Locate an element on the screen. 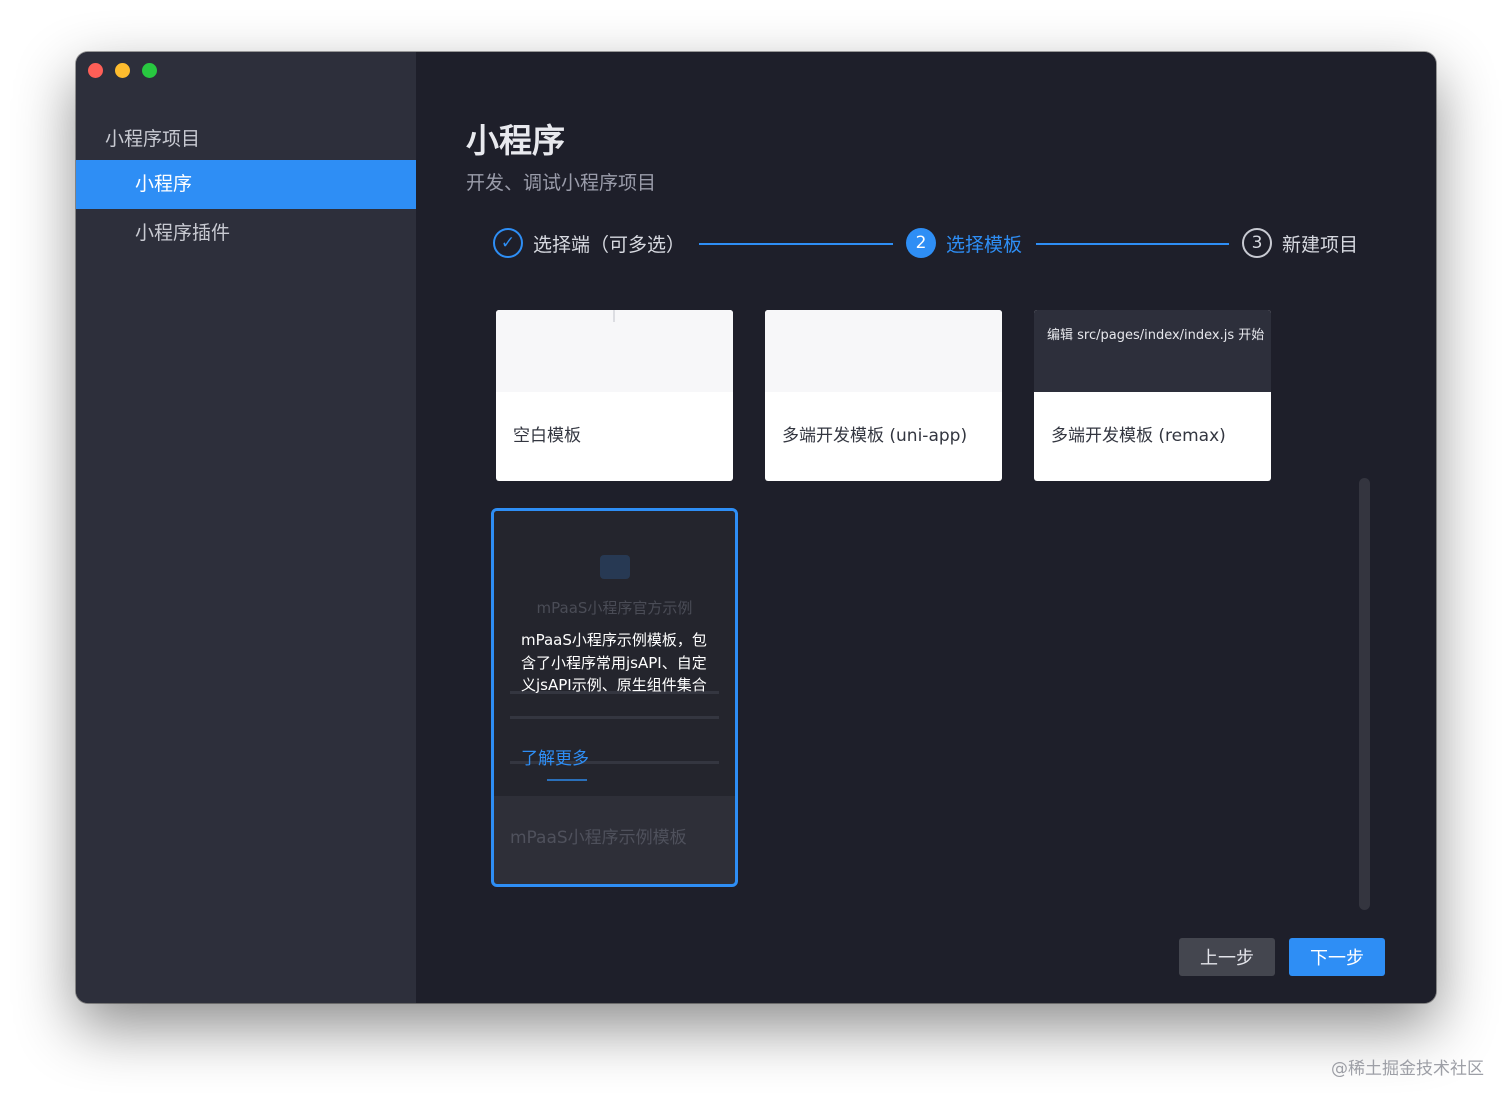 This screenshot has height=1104, width=1512. sidebar-header: 小程序项目 is located at coordinates (153, 139).